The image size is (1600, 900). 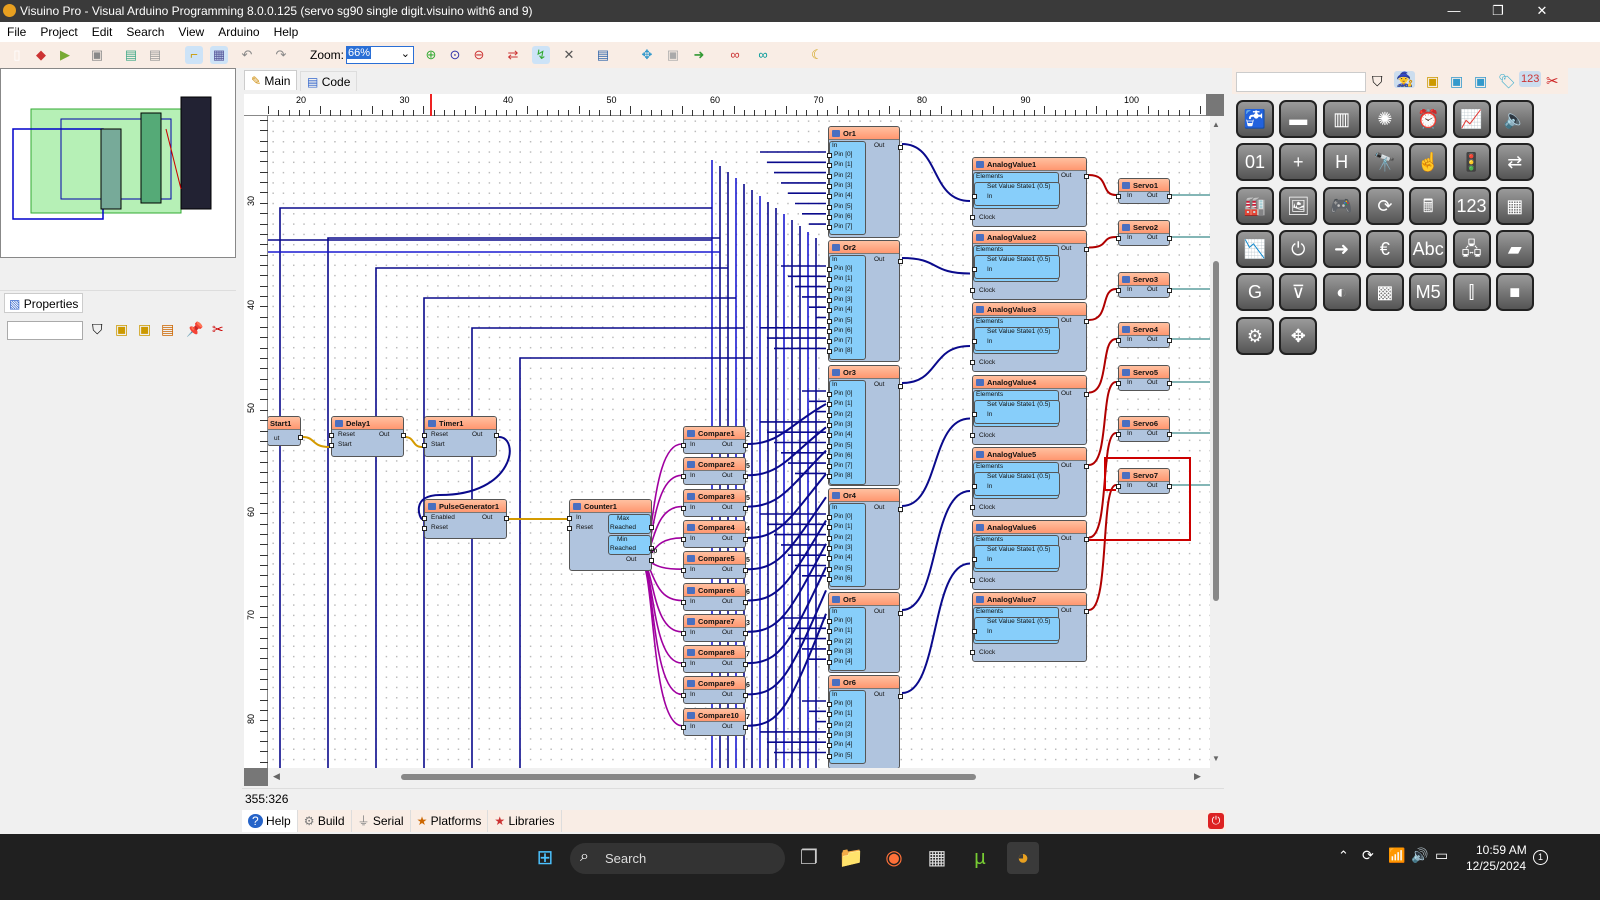 What do you see at coordinates (612, 535) in the screenshot?
I see `counter-component: Counter1 In Reset Max Reached Min Reached Out 10` at bounding box center [612, 535].